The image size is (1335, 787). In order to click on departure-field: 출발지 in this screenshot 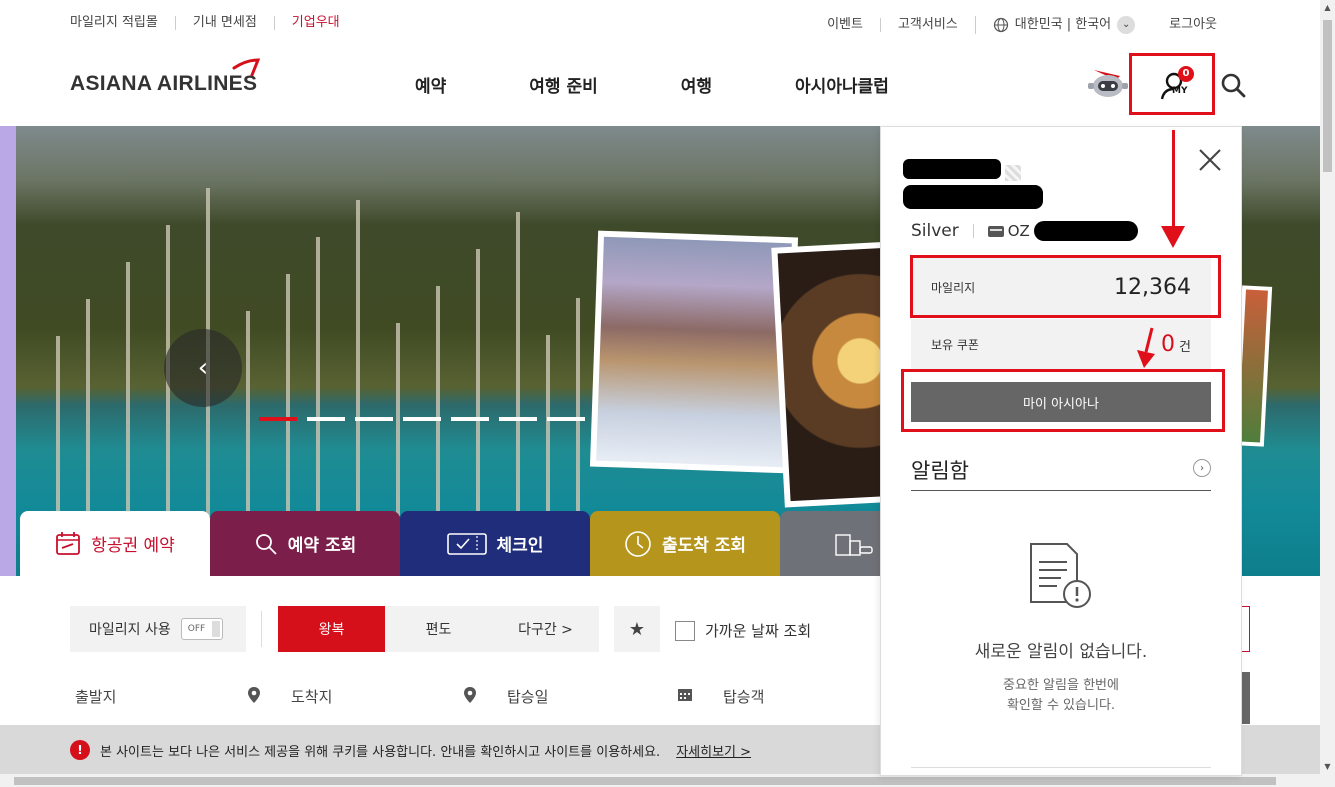, I will do `click(183, 696)`.